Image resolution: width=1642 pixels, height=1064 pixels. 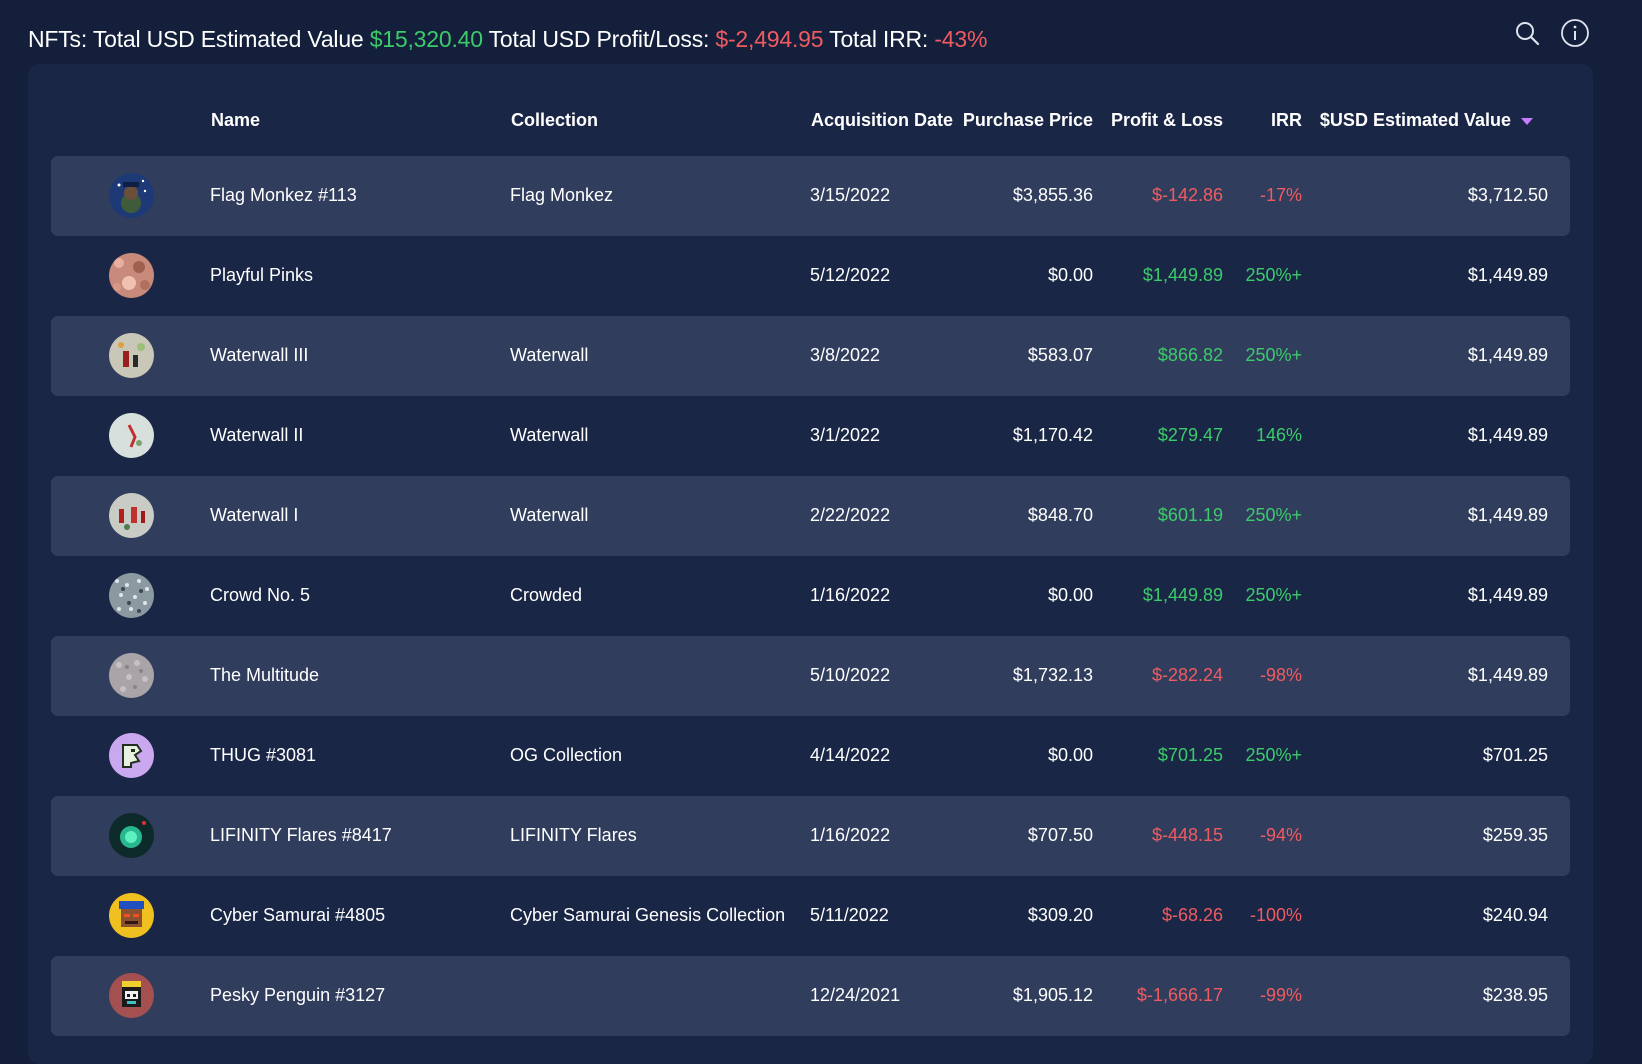 I want to click on cell-name: LIFINITY Flares #8417, so click(x=301, y=835).